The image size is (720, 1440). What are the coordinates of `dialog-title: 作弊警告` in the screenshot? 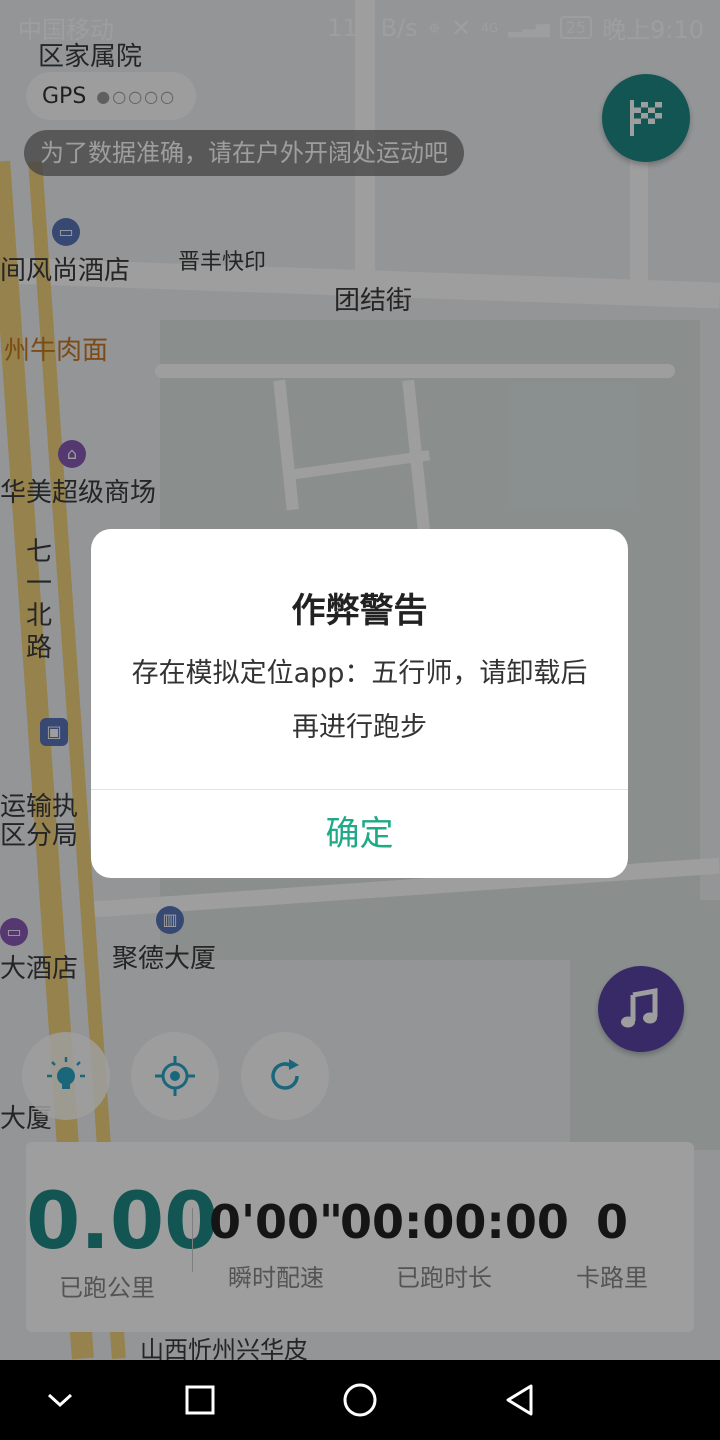 It's located at (359, 611).